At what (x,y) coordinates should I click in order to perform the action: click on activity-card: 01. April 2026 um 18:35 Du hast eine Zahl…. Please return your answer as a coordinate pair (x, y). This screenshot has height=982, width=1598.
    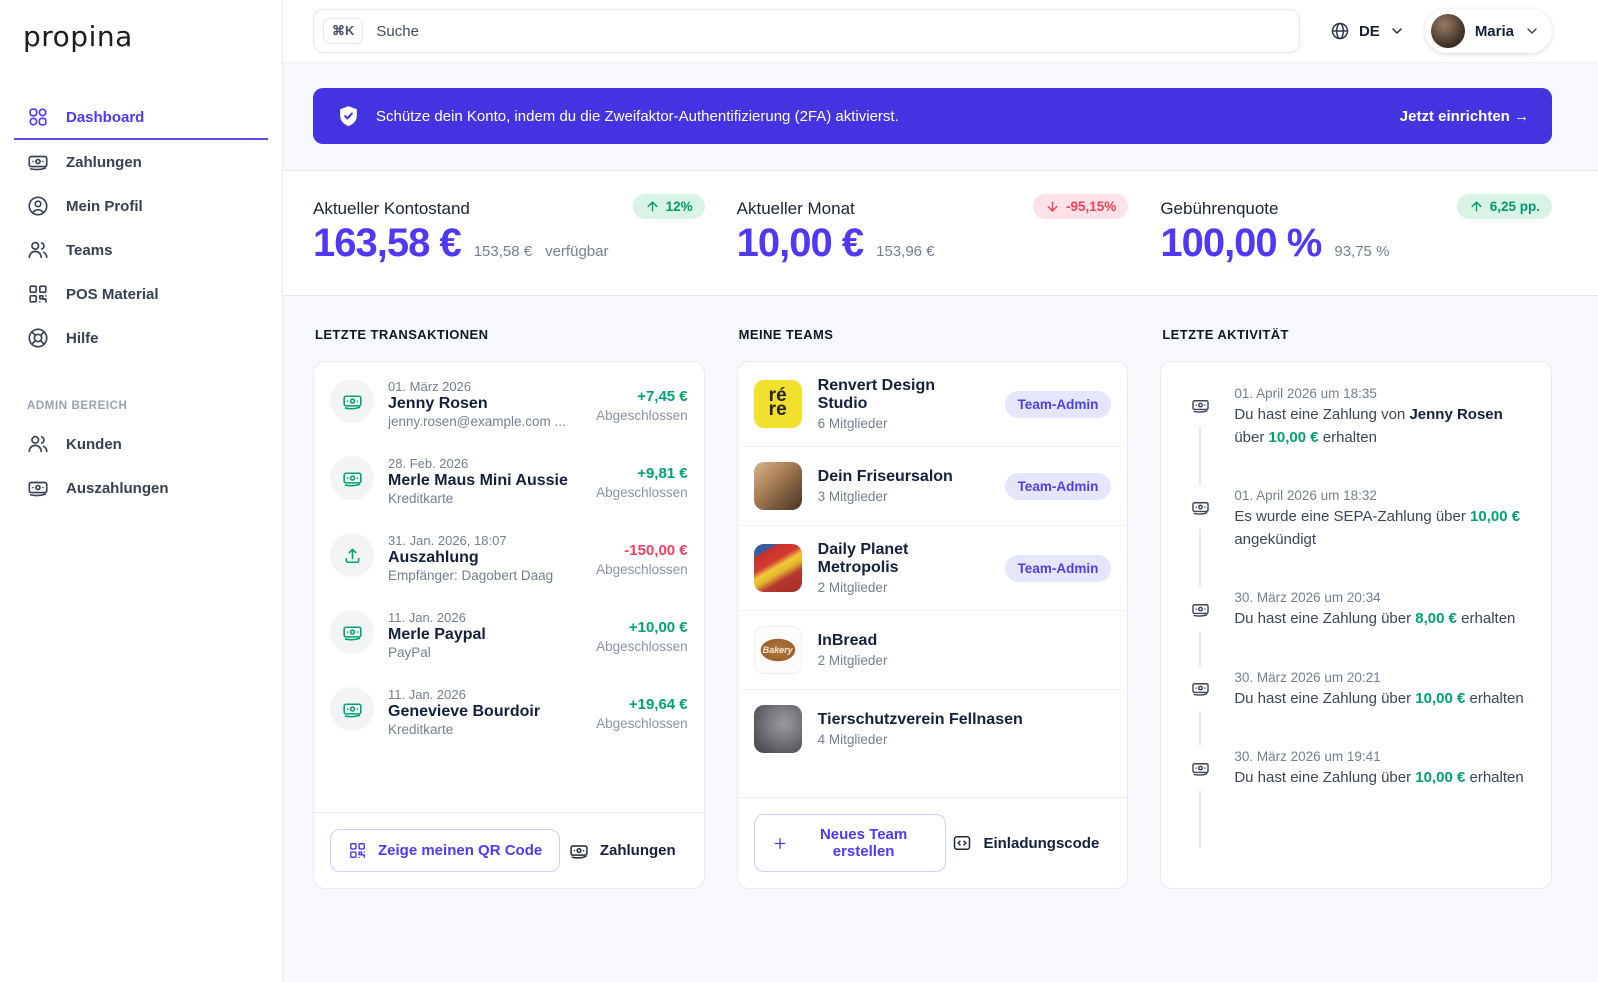
    Looking at the image, I should click on (1356, 625).